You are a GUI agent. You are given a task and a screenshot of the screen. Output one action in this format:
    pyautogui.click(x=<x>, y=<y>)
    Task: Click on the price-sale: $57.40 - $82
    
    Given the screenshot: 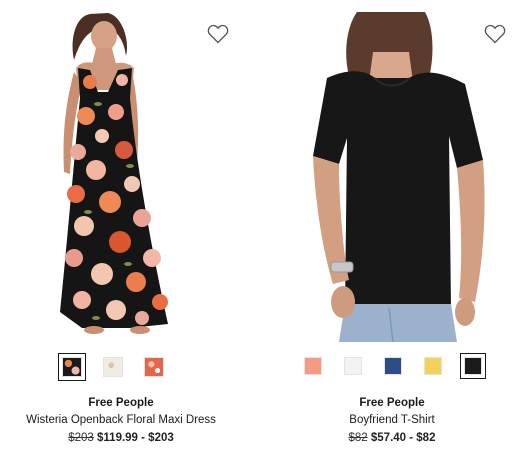 What is the action you would take?
    pyautogui.click(x=403, y=438)
    